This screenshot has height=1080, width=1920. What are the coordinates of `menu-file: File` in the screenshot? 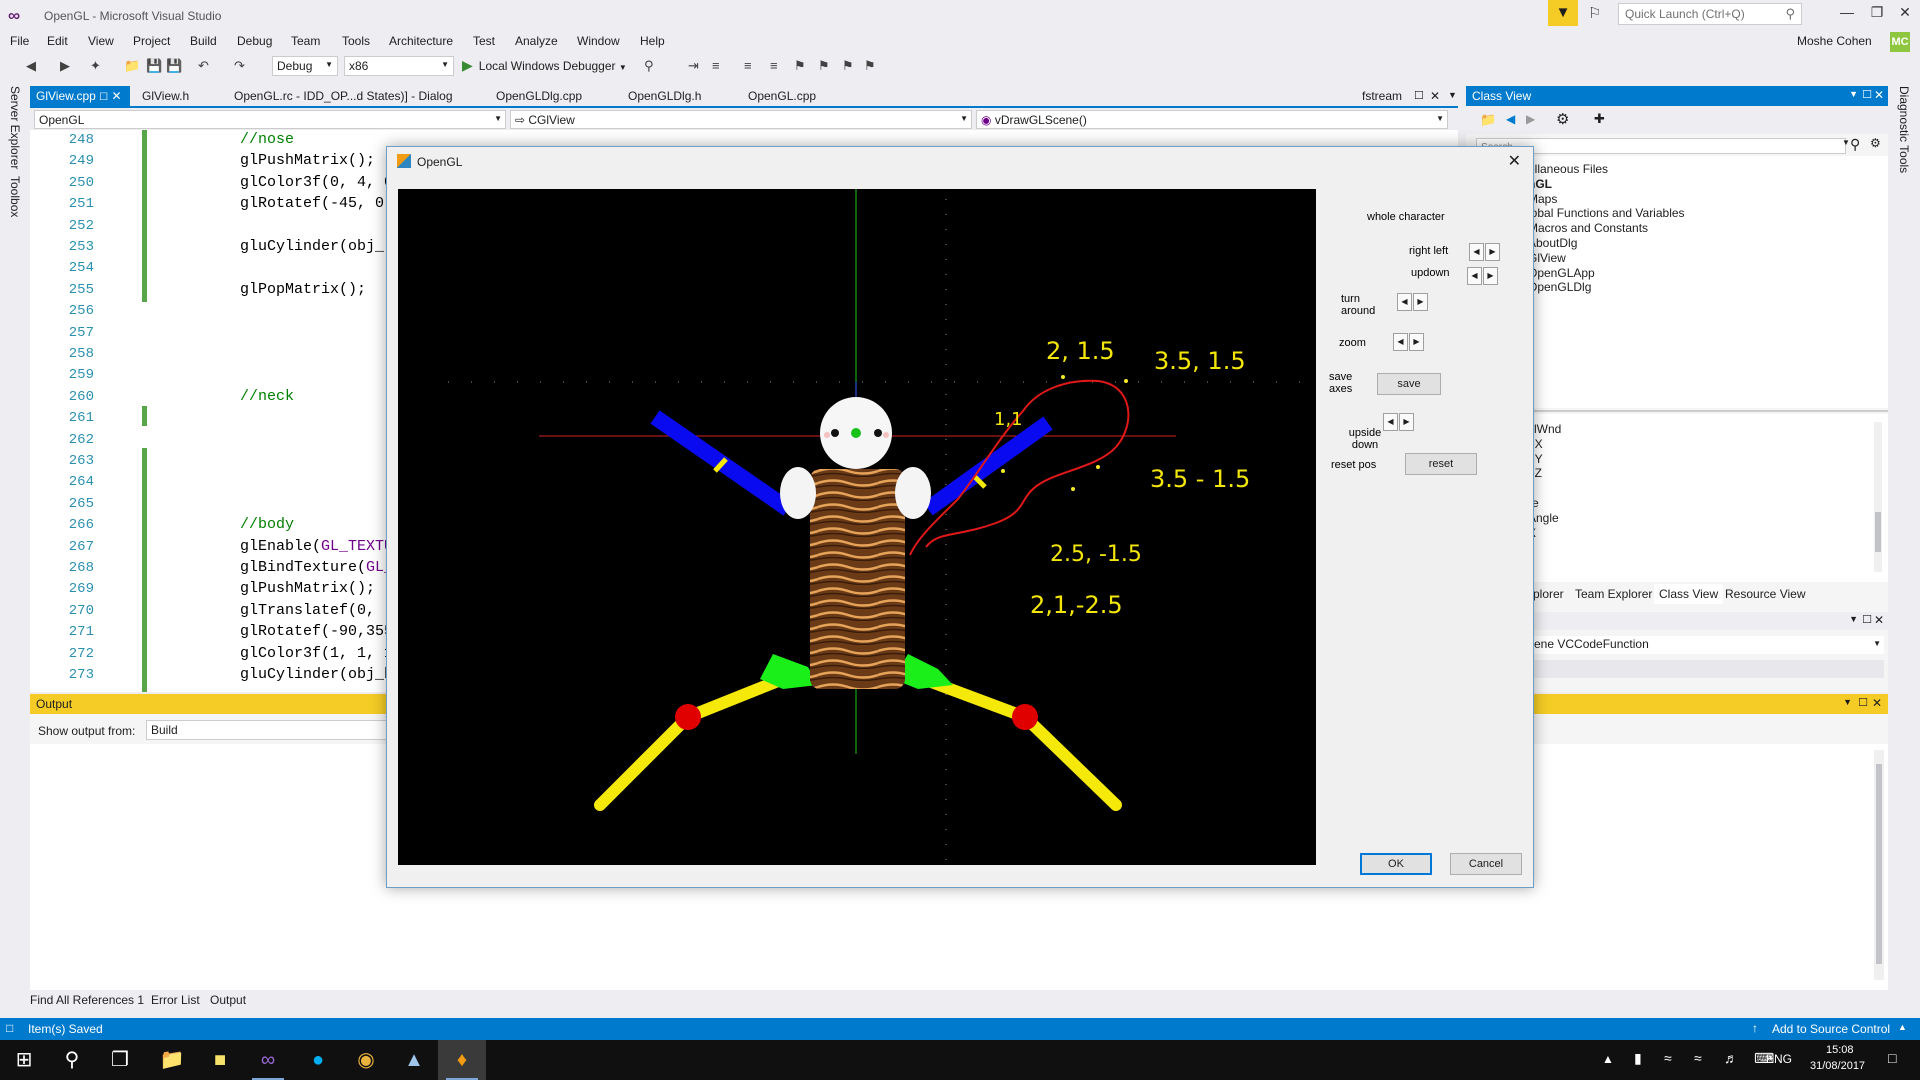 It's located at (19, 41).